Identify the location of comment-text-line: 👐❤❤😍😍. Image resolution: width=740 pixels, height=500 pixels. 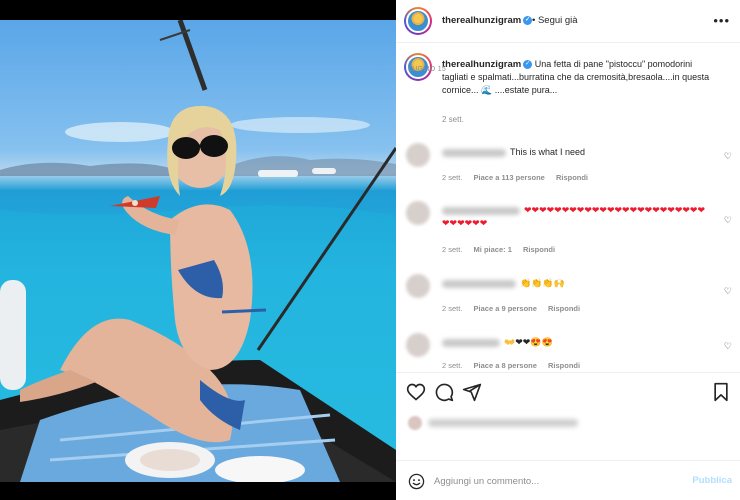
(577, 342).